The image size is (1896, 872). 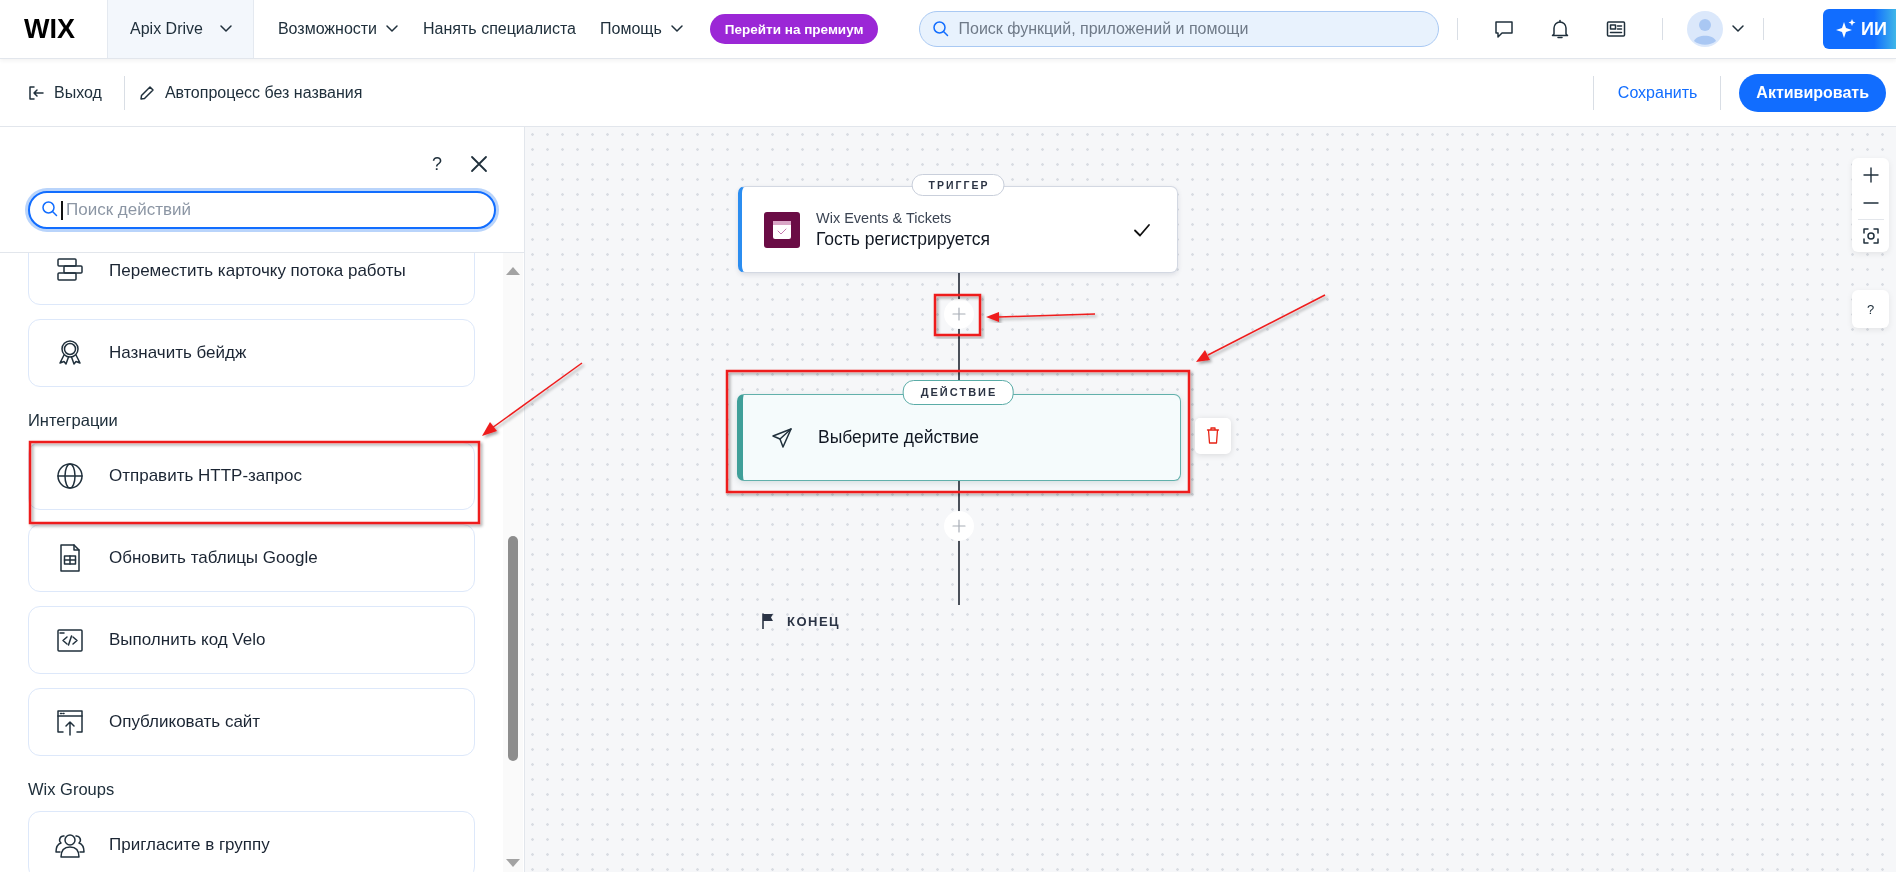 What do you see at coordinates (1504, 29) in the screenshot?
I see `chat-icon` at bounding box center [1504, 29].